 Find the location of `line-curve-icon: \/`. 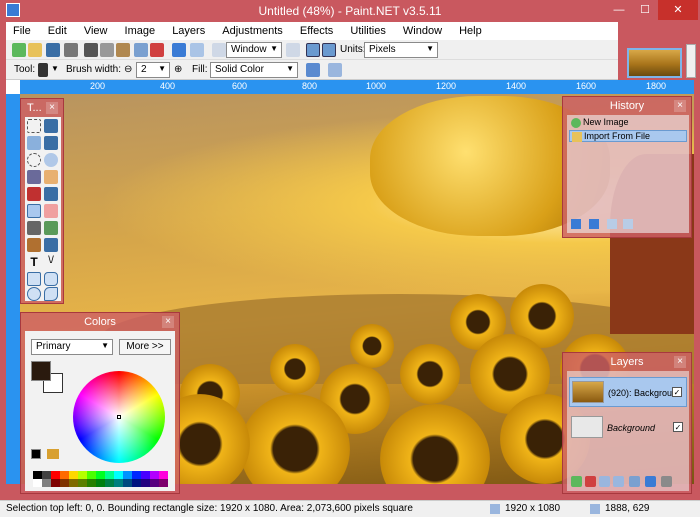

line-curve-icon: \/ is located at coordinates (51, 262).